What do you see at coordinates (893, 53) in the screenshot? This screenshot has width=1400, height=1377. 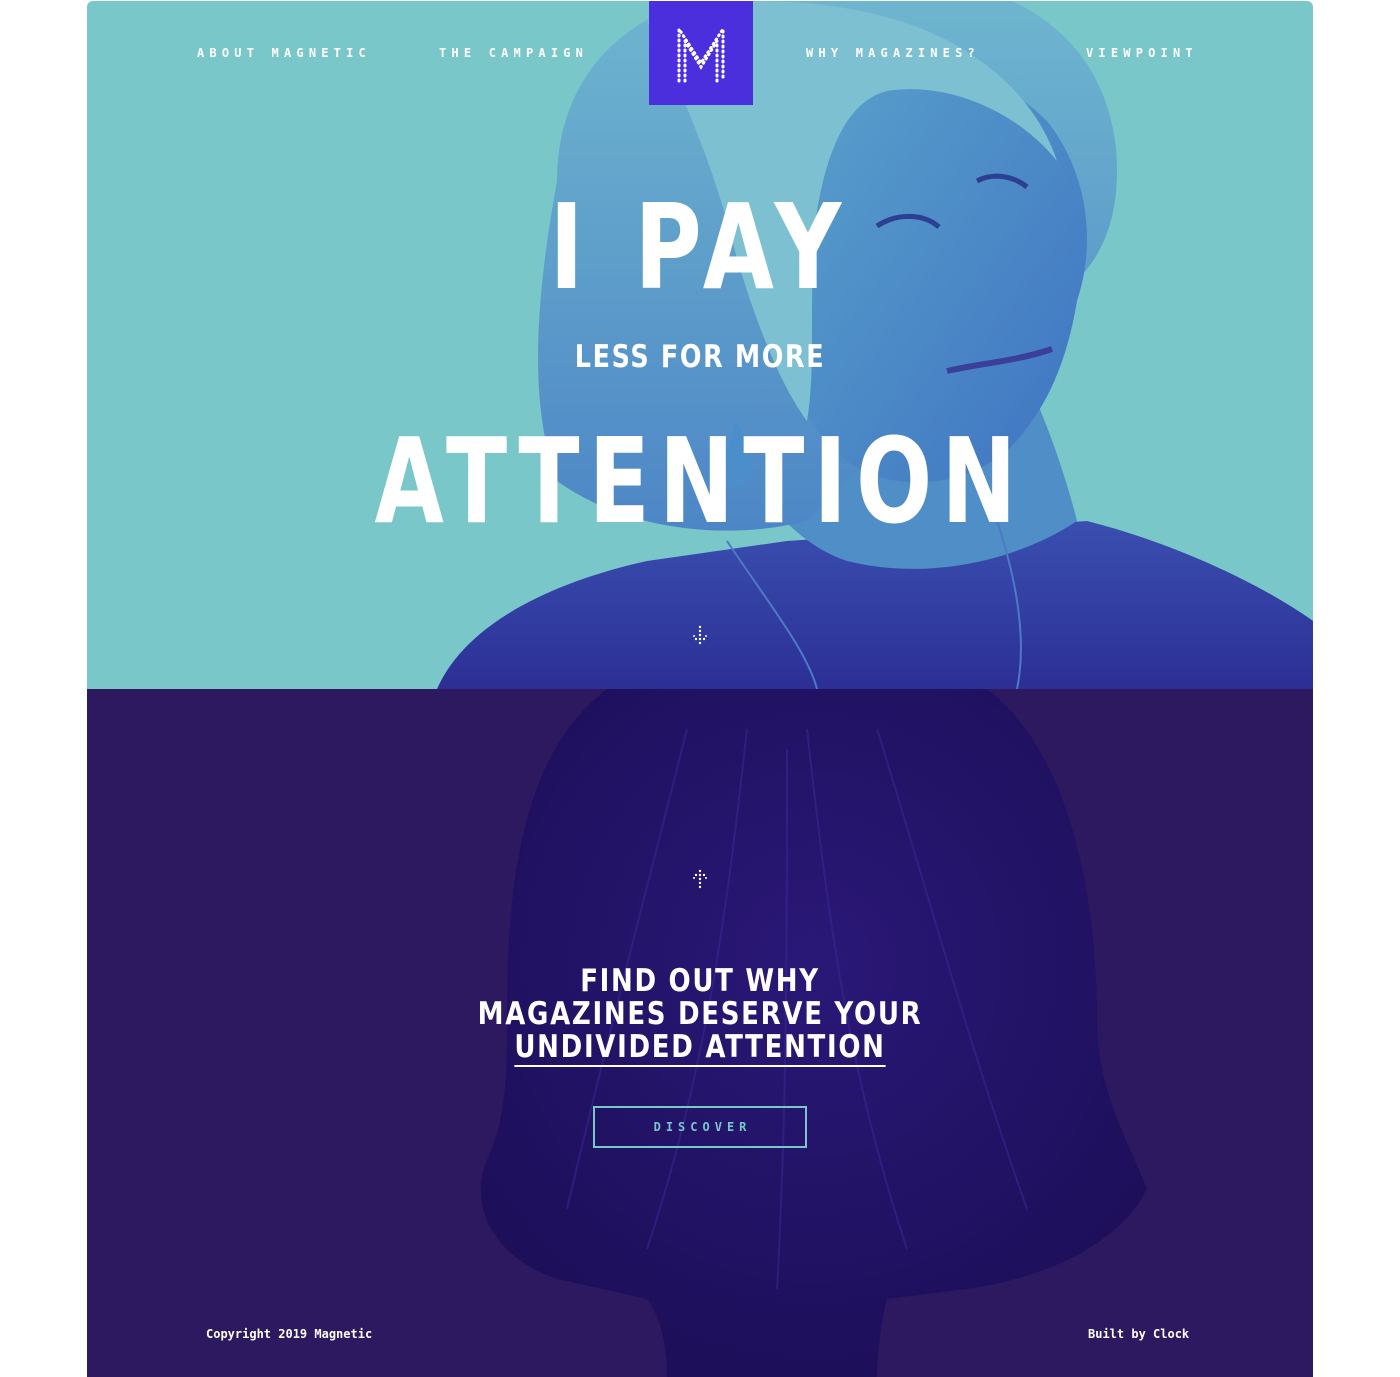 I see `nav-why-magazines: WHY MAGAZINES?` at bounding box center [893, 53].